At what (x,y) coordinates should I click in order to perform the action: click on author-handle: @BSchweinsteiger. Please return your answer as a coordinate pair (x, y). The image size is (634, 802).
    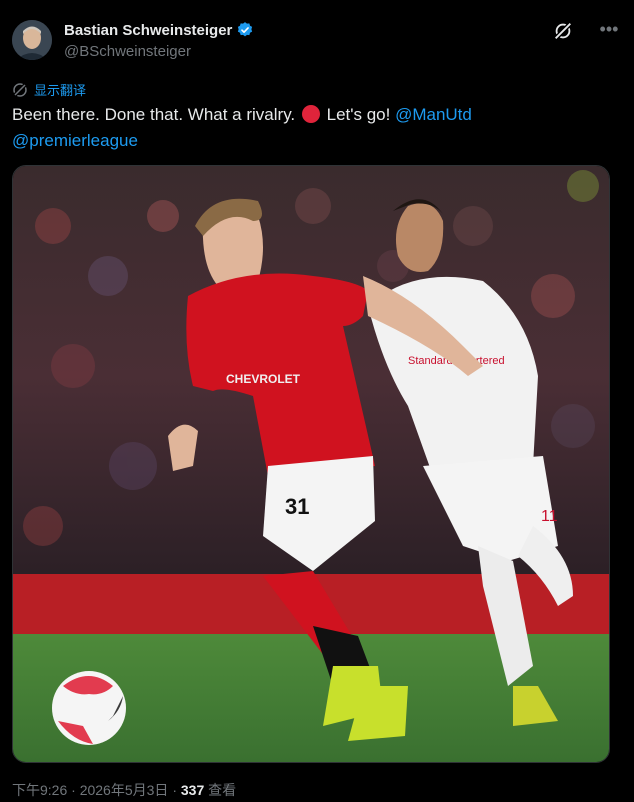
    Looking at the image, I should click on (159, 51).